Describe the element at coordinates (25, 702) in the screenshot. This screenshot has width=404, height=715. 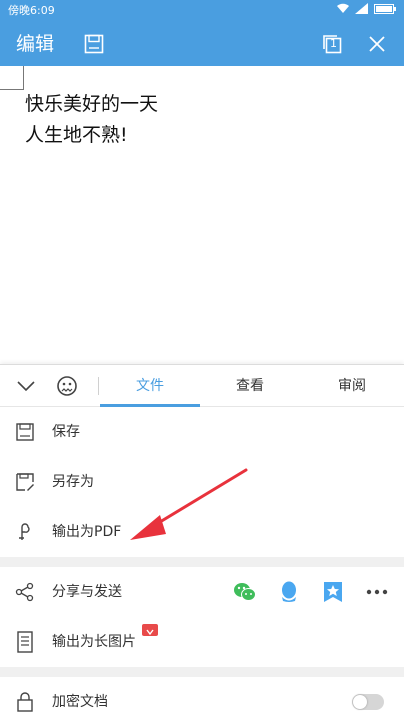
I see `lock-icon` at that location.